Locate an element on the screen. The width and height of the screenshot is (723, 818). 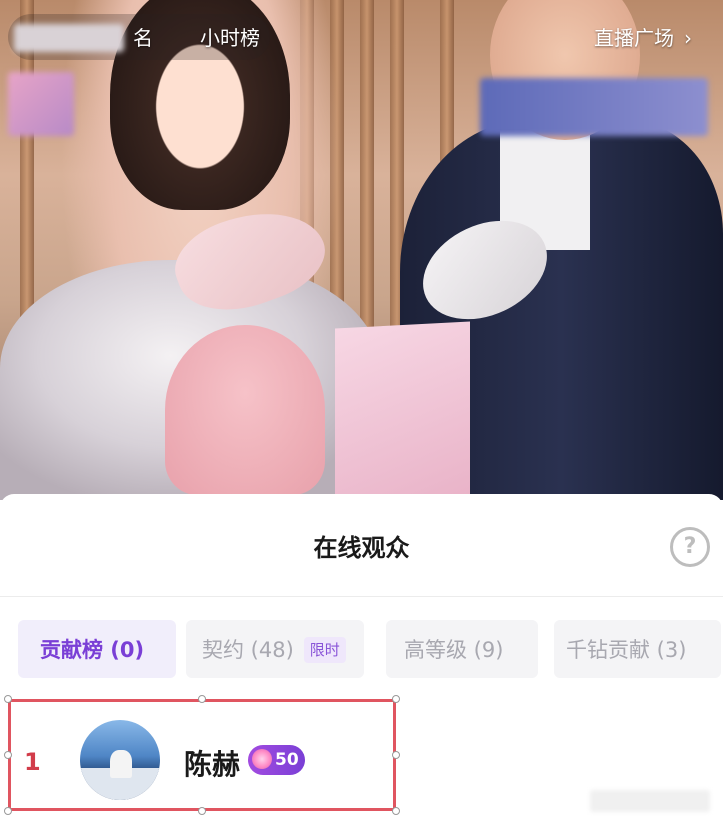
blurred-gift-icon is located at coordinates (41, 104).